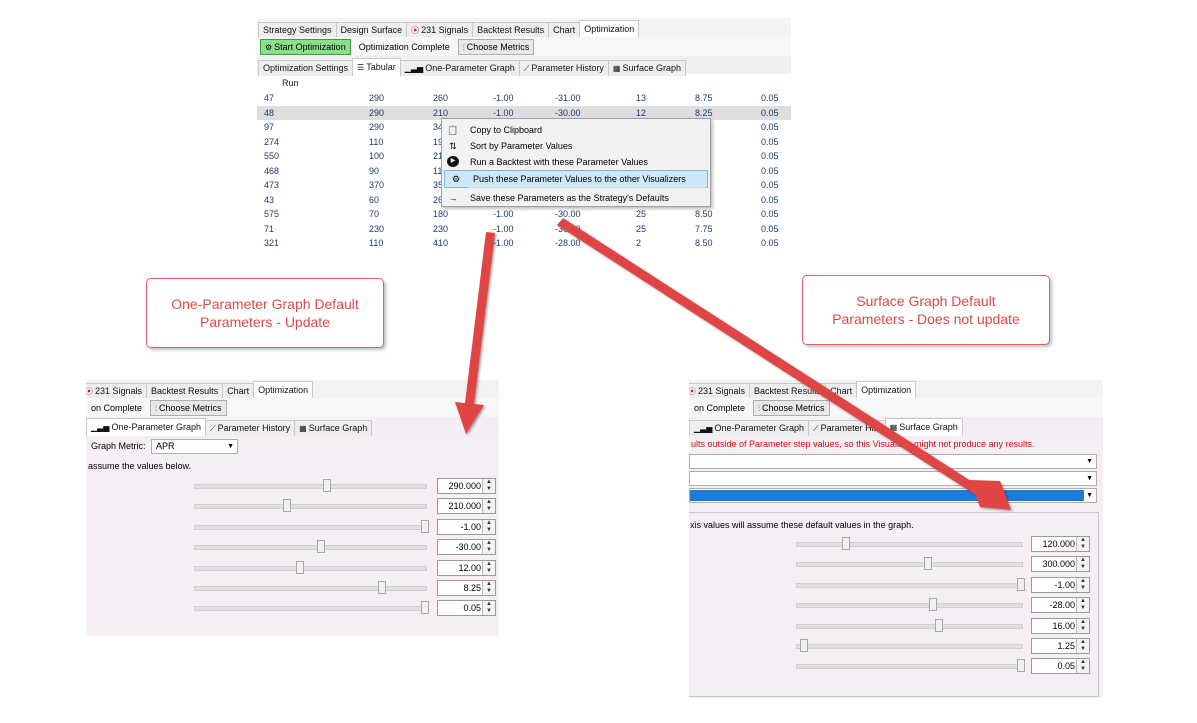  I want to click on tab-top-sub-tabs-2: ▁▃▅ One-Parameter Graph, so click(459, 68).